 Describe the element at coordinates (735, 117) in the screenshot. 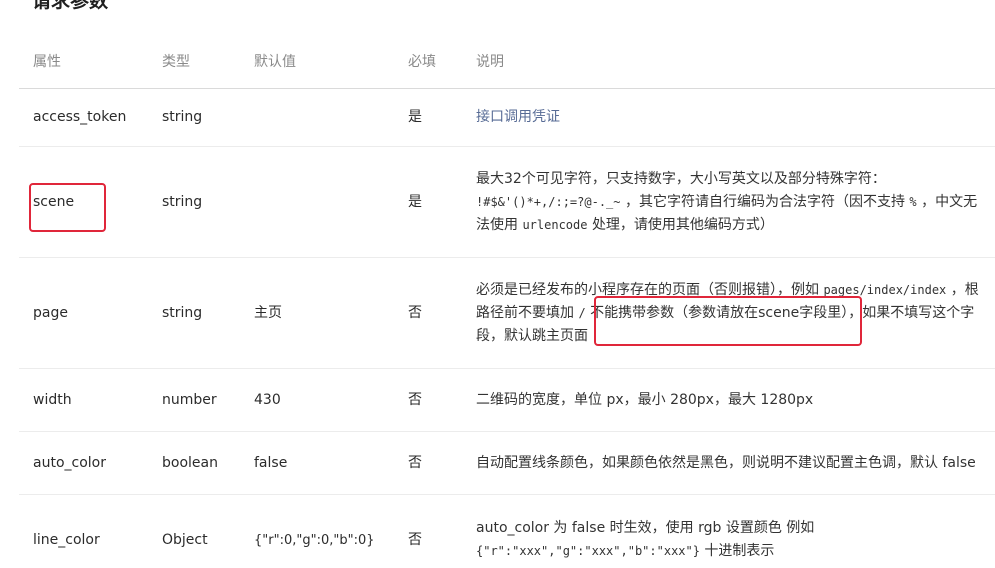

I see `param-description: 接口调用凭证` at that location.